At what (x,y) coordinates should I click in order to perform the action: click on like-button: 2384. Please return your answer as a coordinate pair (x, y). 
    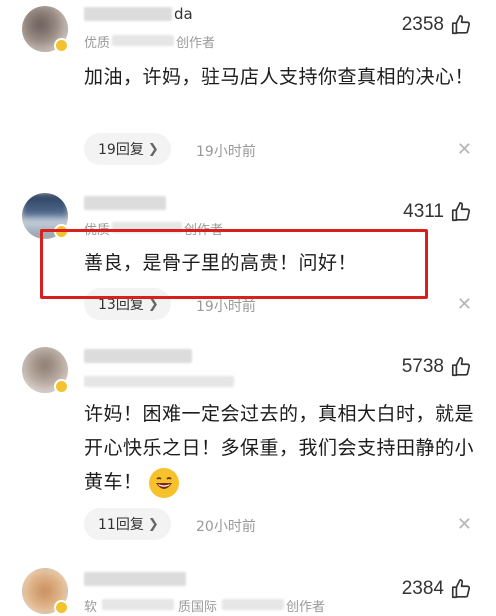
    Looking at the image, I should click on (437, 589).